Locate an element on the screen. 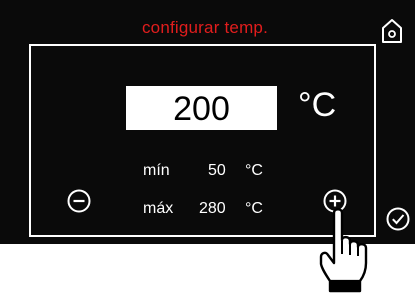  home-button is located at coordinates (392, 33).